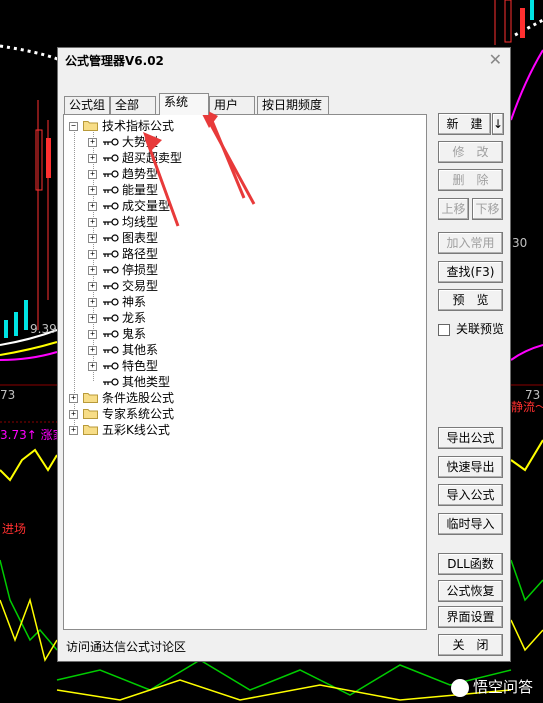 Image resolution: width=543 pixels, height=703 pixels. I want to click on tree-node-tech-indicators: − 技术指标公式, so click(121, 126).